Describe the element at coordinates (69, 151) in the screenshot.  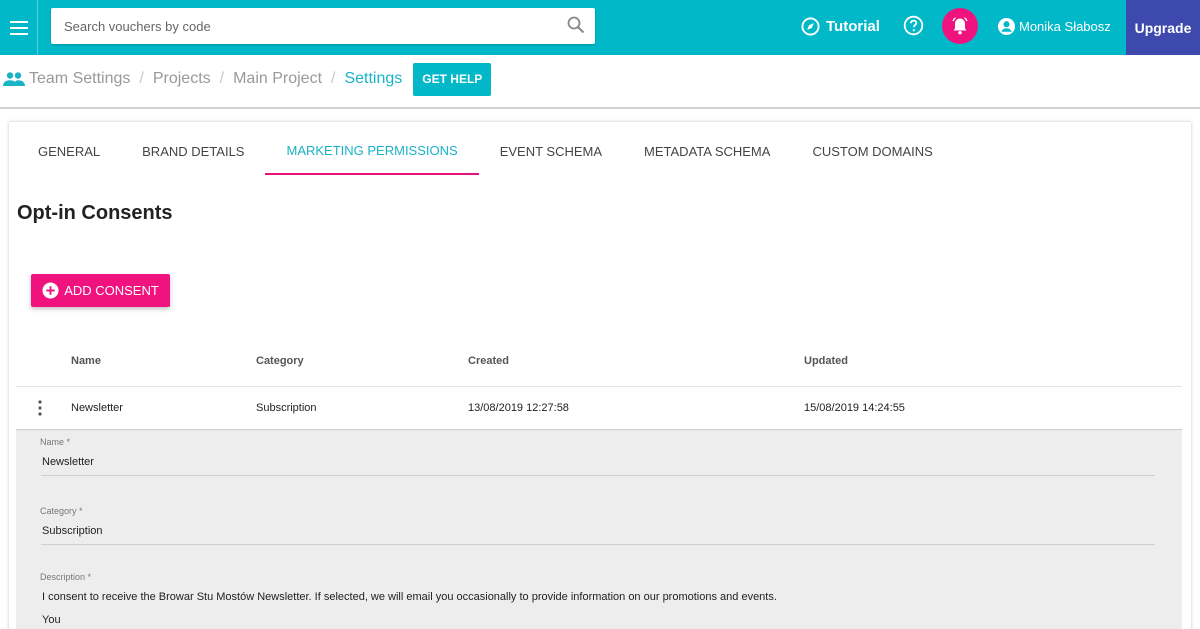
I see `tab-general: GENERAL` at that location.